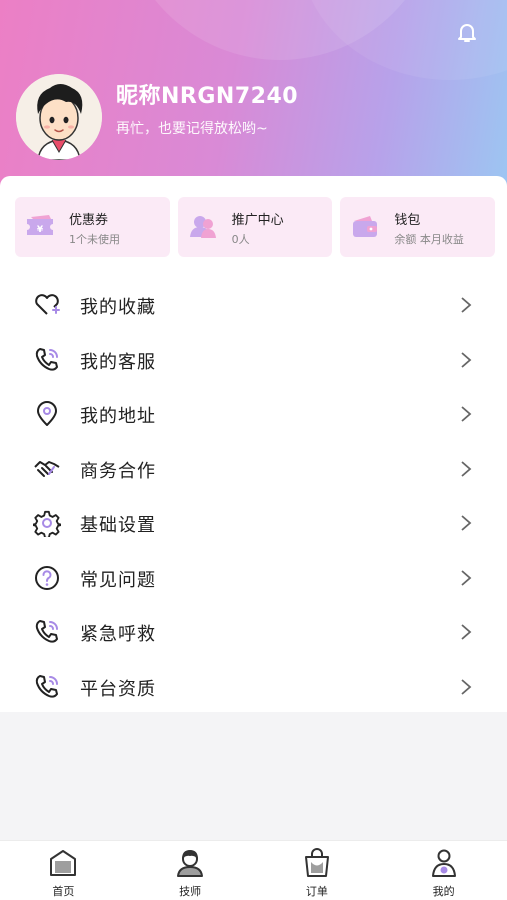 This screenshot has height=900, width=507. What do you see at coordinates (467, 32) in the screenshot?
I see `bell-icon` at bounding box center [467, 32].